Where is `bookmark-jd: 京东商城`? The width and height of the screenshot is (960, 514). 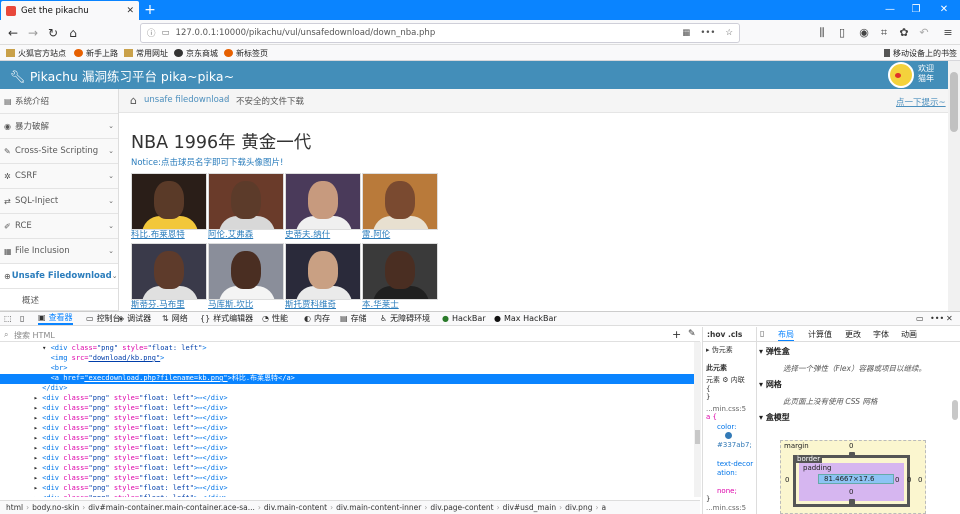
bookmark-jd: 京东商城 is located at coordinates (196, 53).